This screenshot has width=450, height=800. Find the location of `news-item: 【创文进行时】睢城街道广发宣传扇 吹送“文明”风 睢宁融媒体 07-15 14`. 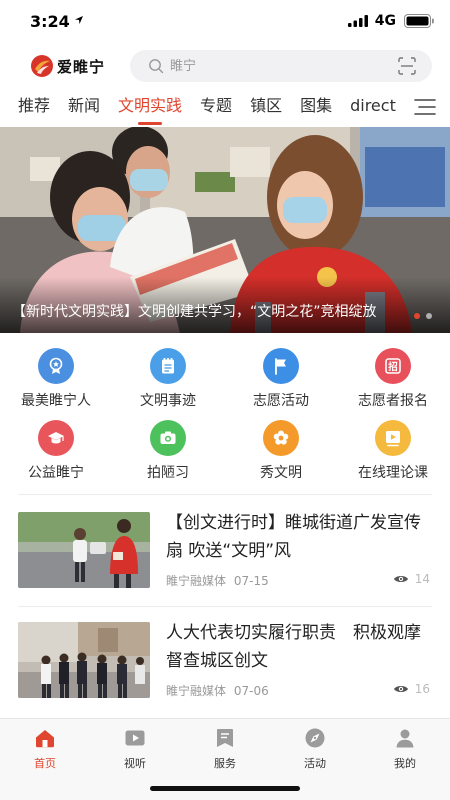

news-item: 【创文进行时】睢城街道广发宣传扇 吹送“文明”风 睢宁融媒体 07-15 14 is located at coordinates (225, 564).